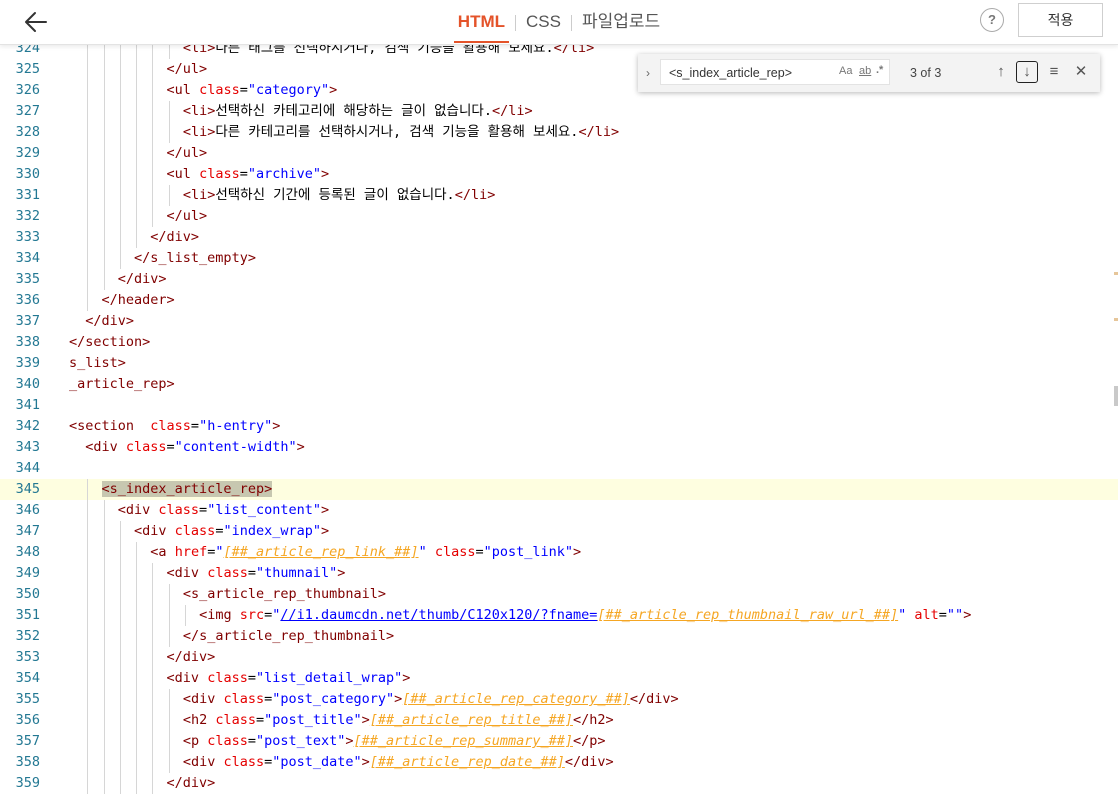 This screenshot has height=798, width=1118. I want to click on code-line: 345 <s_index_article_rep>, so click(559, 489).